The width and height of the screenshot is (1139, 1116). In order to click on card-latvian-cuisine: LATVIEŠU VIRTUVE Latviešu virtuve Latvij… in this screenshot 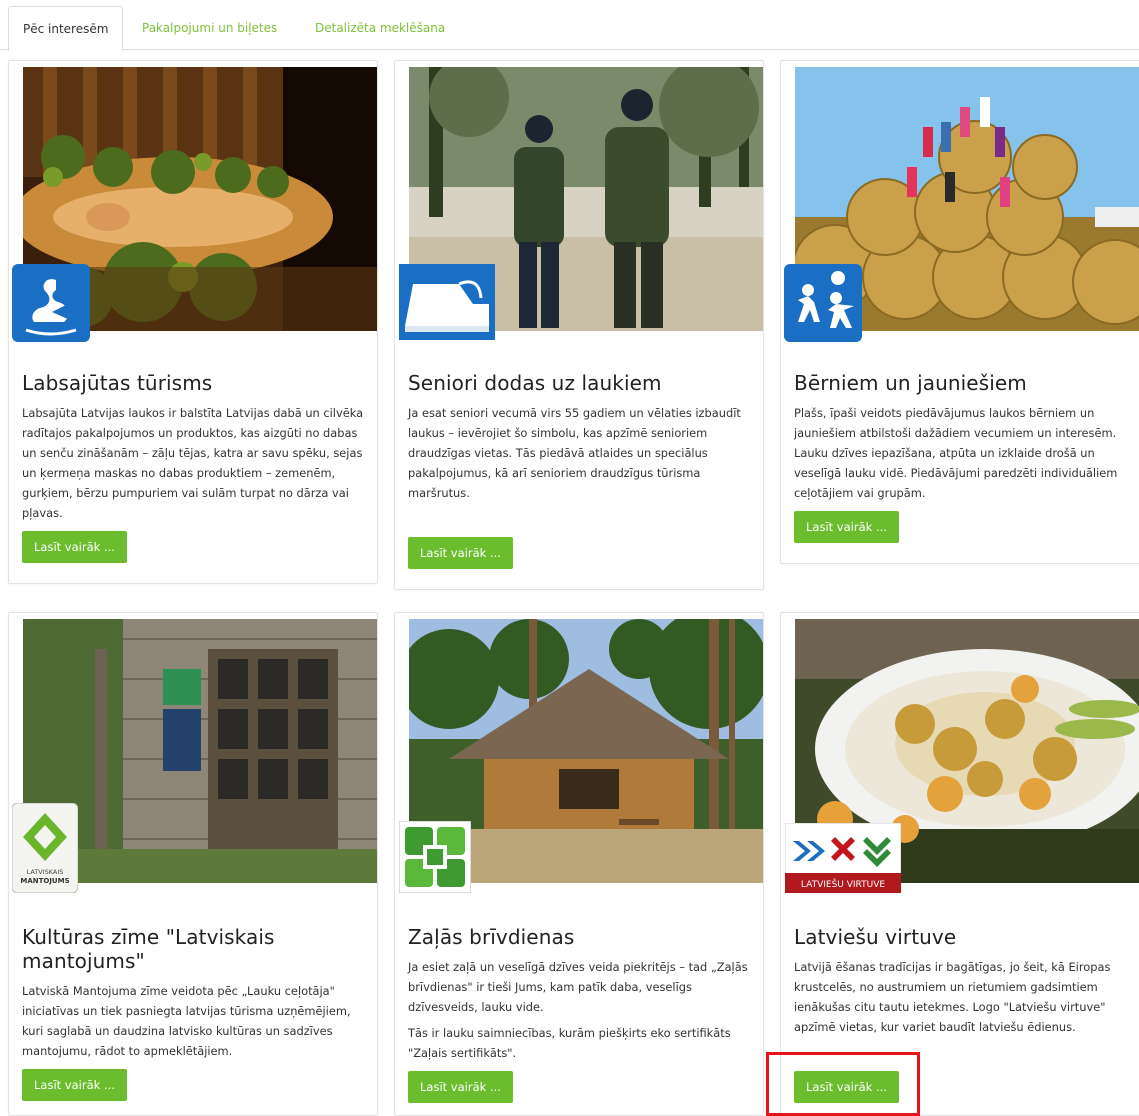, I will do `click(959, 864)`.